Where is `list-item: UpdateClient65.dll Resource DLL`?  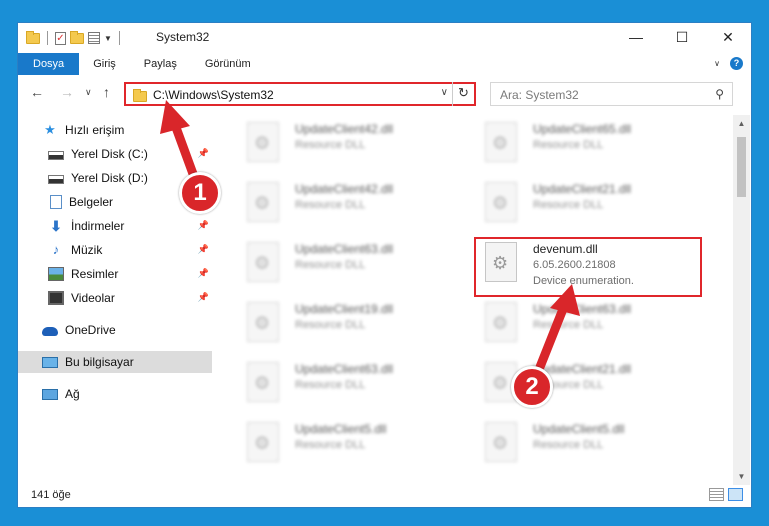 list-item: UpdateClient65.dll Resource DLL is located at coordinates (571, 142).